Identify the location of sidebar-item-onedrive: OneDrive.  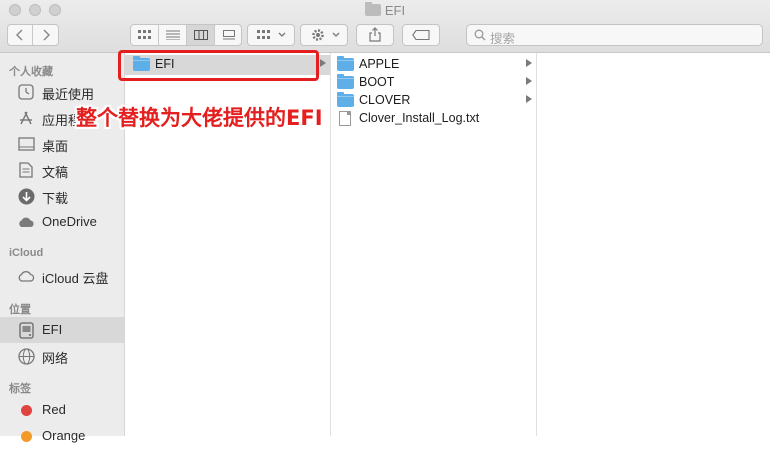
(62, 222).